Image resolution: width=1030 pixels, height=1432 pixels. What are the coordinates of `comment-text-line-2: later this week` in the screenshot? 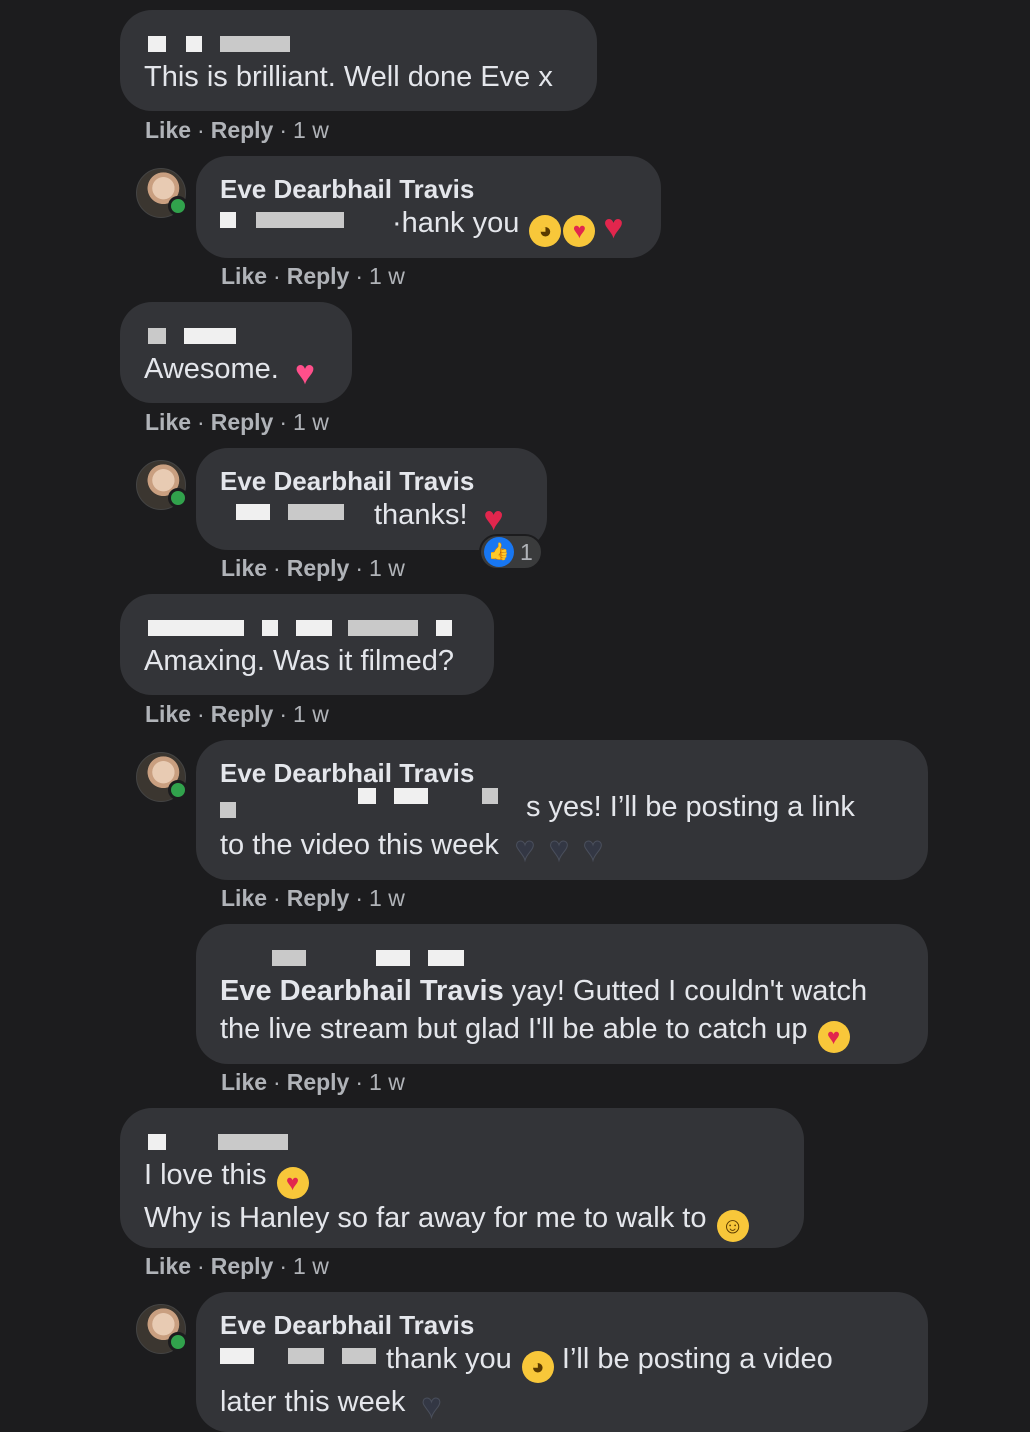 It's located at (313, 1402).